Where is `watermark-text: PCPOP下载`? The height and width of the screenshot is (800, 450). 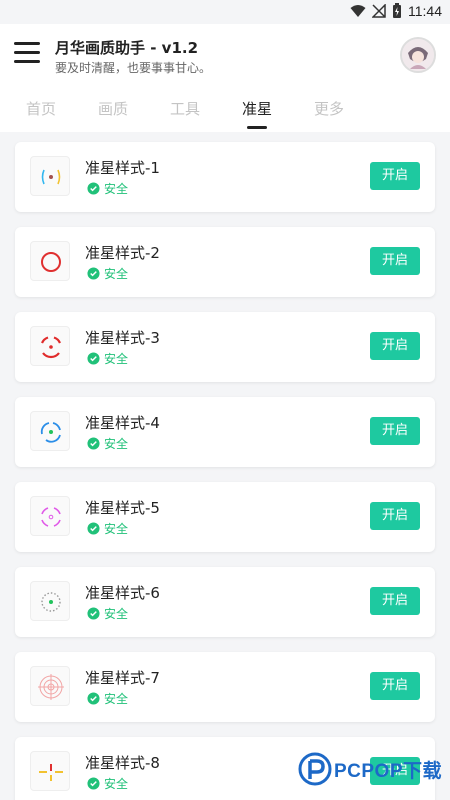 watermark-text: PCPOP下载 is located at coordinates (387, 771).